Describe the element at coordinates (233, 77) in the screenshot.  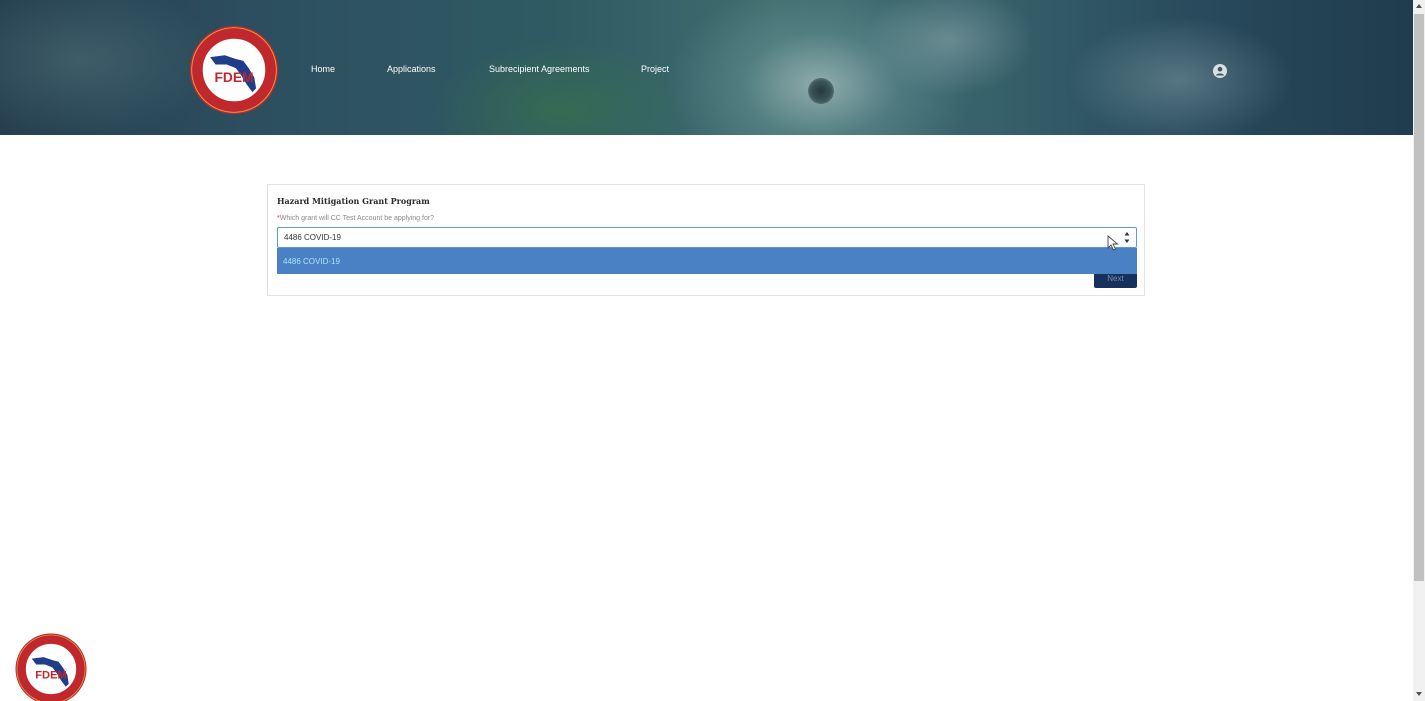
I see `logo-text: FDEM` at that location.